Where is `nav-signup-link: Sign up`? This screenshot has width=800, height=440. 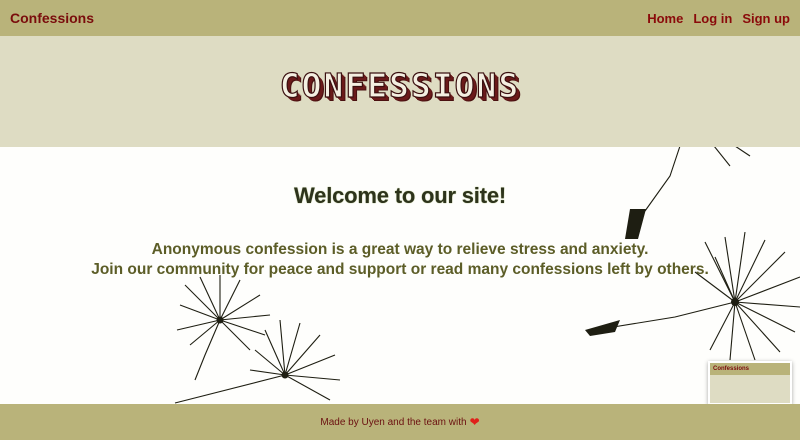
nav-signup-link: Sign up is located at coordinates (766, 18).